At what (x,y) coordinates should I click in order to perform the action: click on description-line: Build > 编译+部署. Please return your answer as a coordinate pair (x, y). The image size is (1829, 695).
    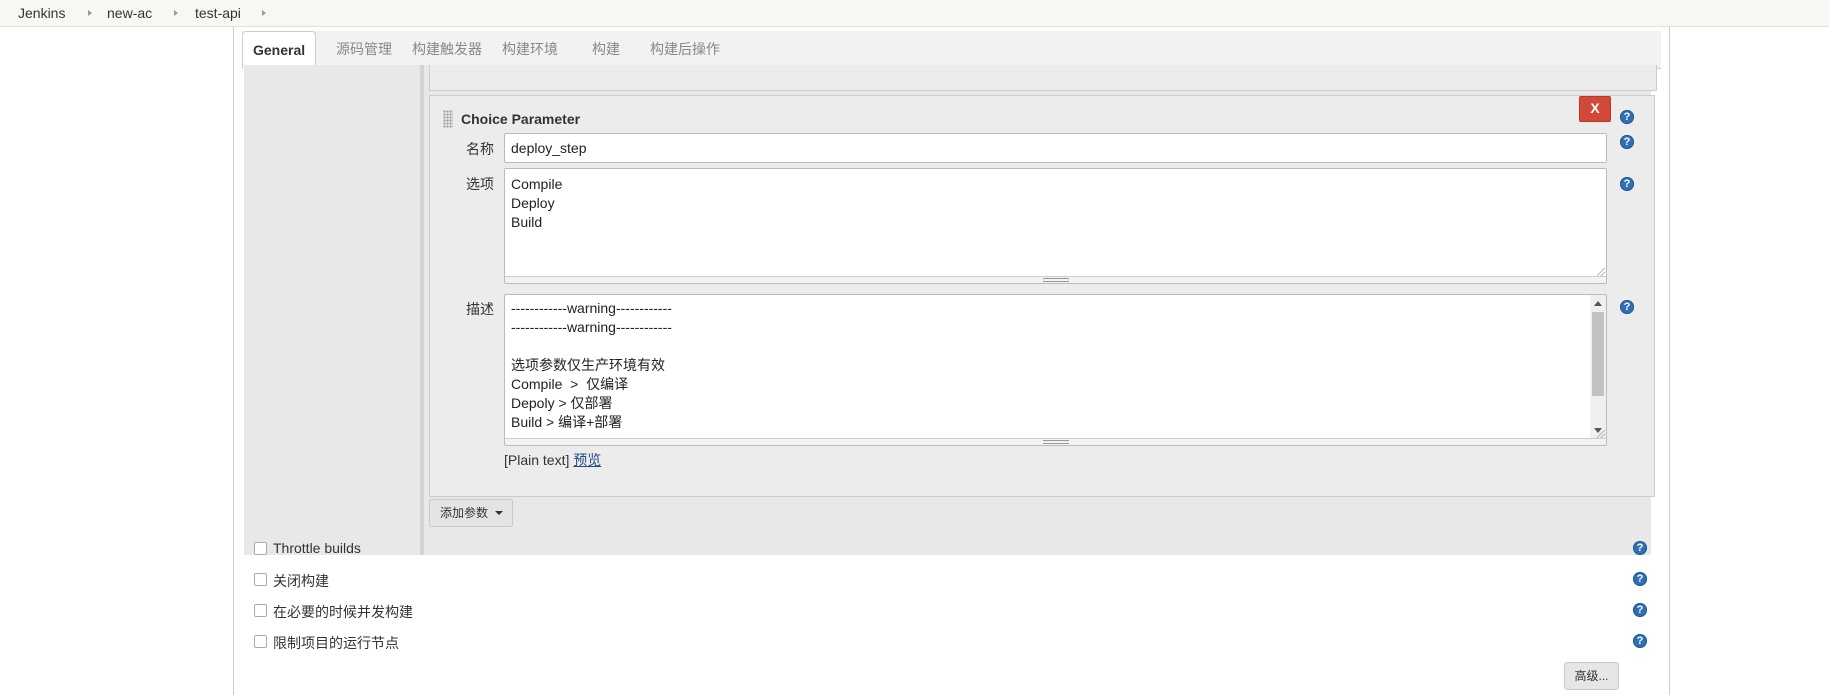
    Looking at the image, I should click on (567, 422).